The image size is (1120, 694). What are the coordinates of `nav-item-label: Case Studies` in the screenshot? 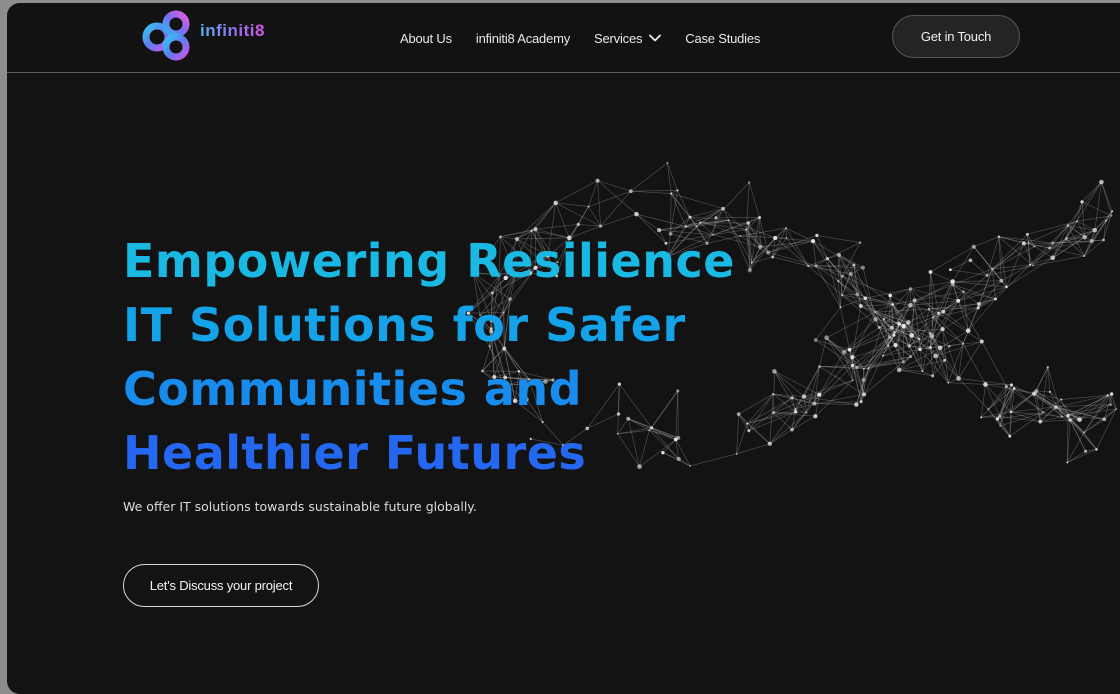 It's located at (723, 38).